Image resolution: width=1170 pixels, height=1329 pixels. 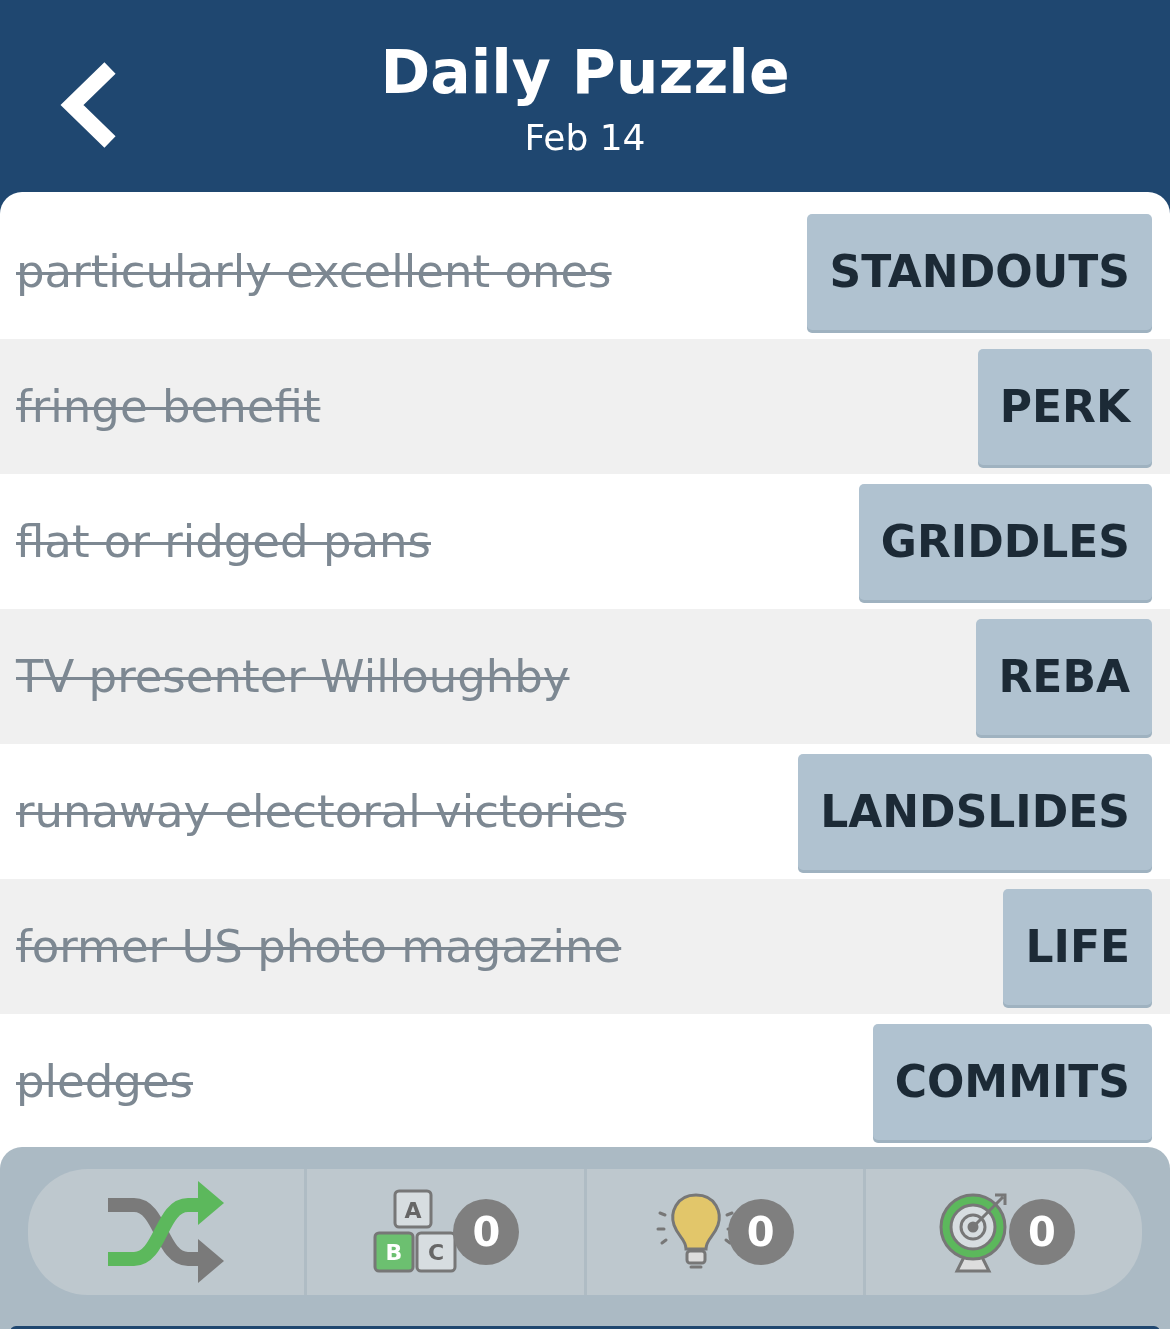 I want to click on answer-tile: COMMITS, so click(x=1012, y=1081).